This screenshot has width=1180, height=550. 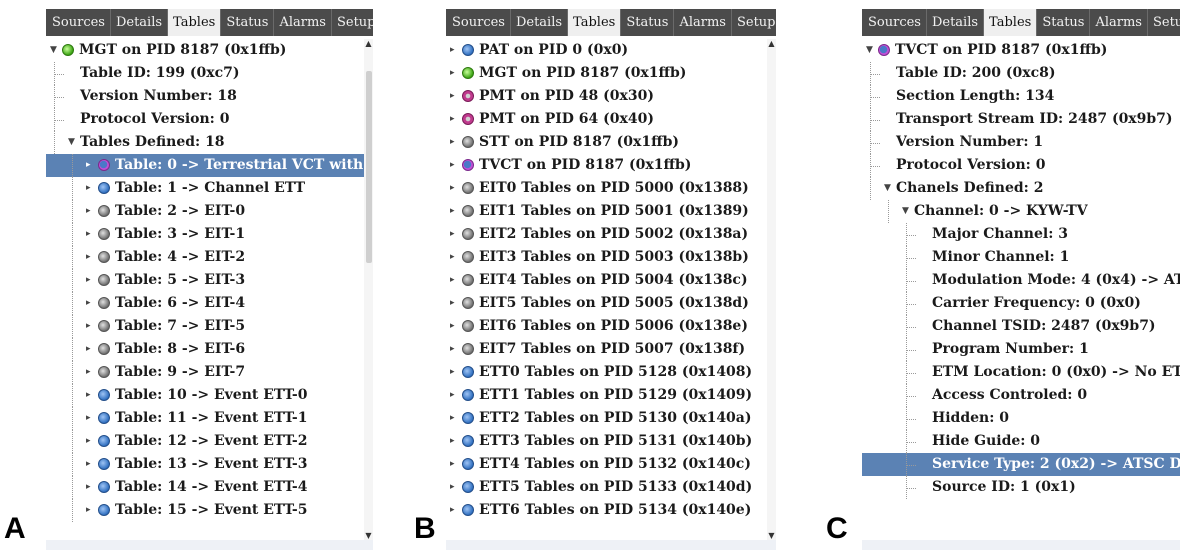 What do you see at coordinates (209, 464) in the screenshot?
I see `tree-row: ▸ Table: 13 -> Event ETT-3` at bounding box center [209, 464].